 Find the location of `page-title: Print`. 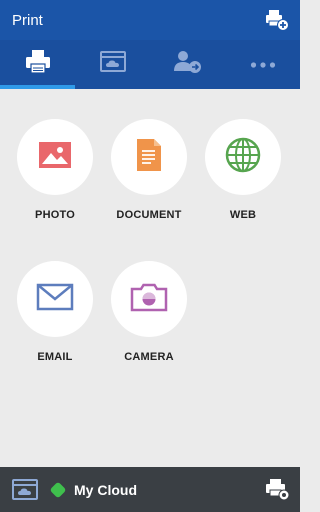

page-title: Print is located at coordinates (27, 20).